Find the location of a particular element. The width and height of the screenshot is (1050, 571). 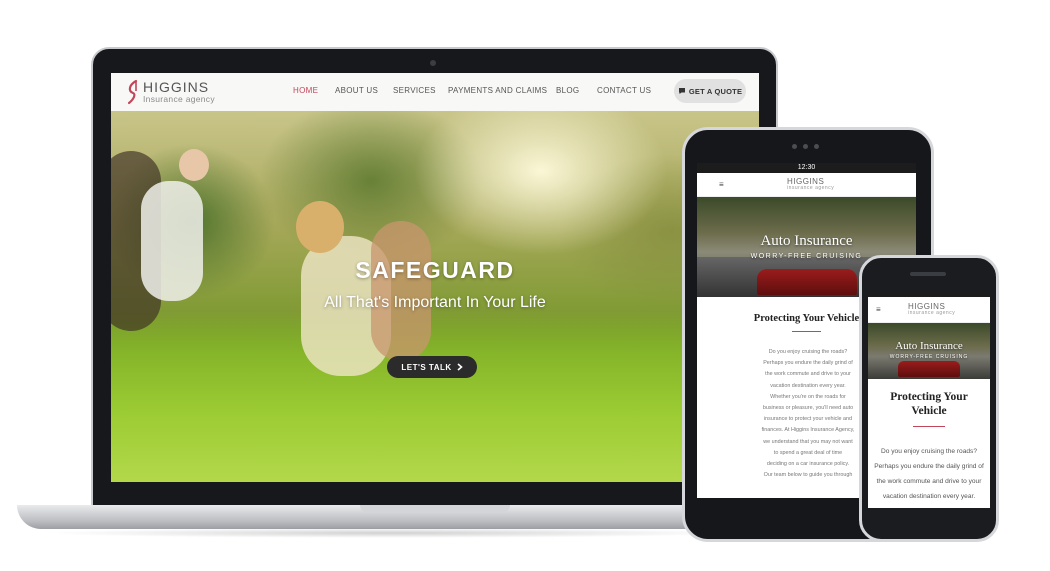

tablet-header: ≡ HIGGINS insurance agency is located at coordinates (806, 185).